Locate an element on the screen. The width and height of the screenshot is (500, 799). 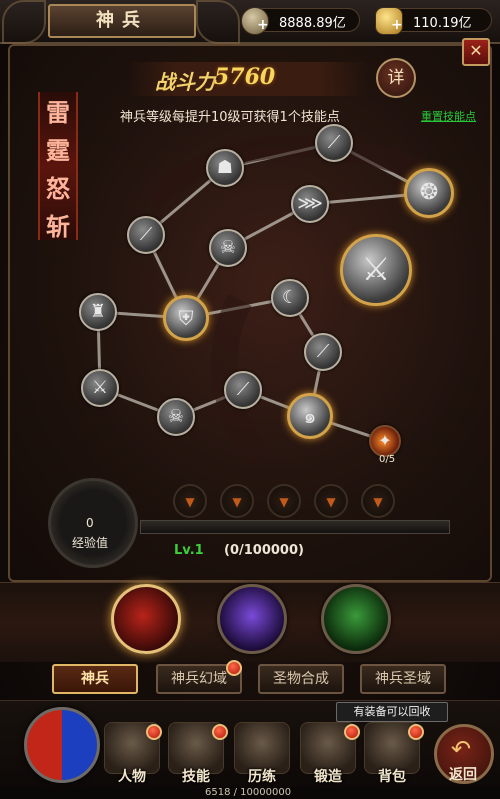
skill-node-ultimate: ⚔ is located at coordinates (376, 270).